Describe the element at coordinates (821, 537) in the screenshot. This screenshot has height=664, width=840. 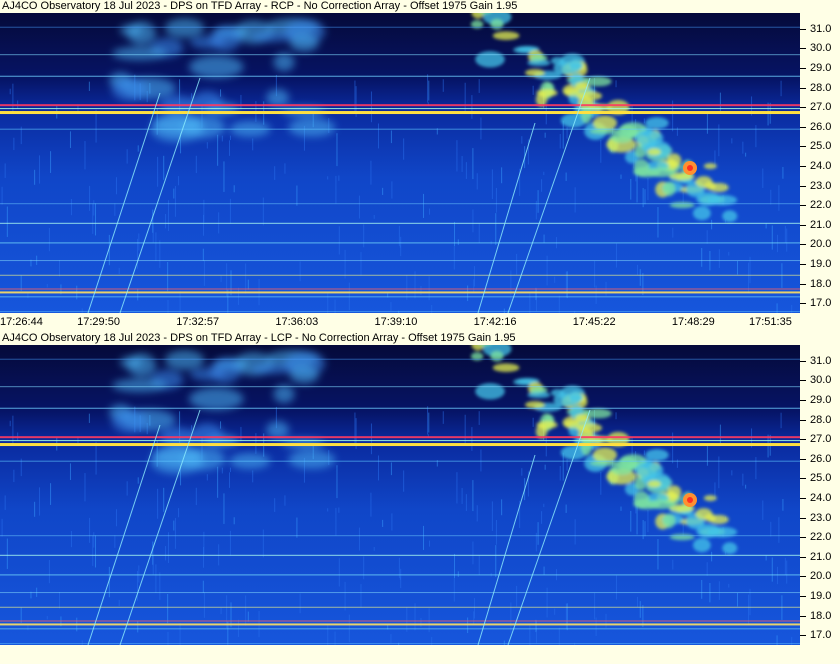
I see `lcp-y-tick-label: 22.0` at that location.